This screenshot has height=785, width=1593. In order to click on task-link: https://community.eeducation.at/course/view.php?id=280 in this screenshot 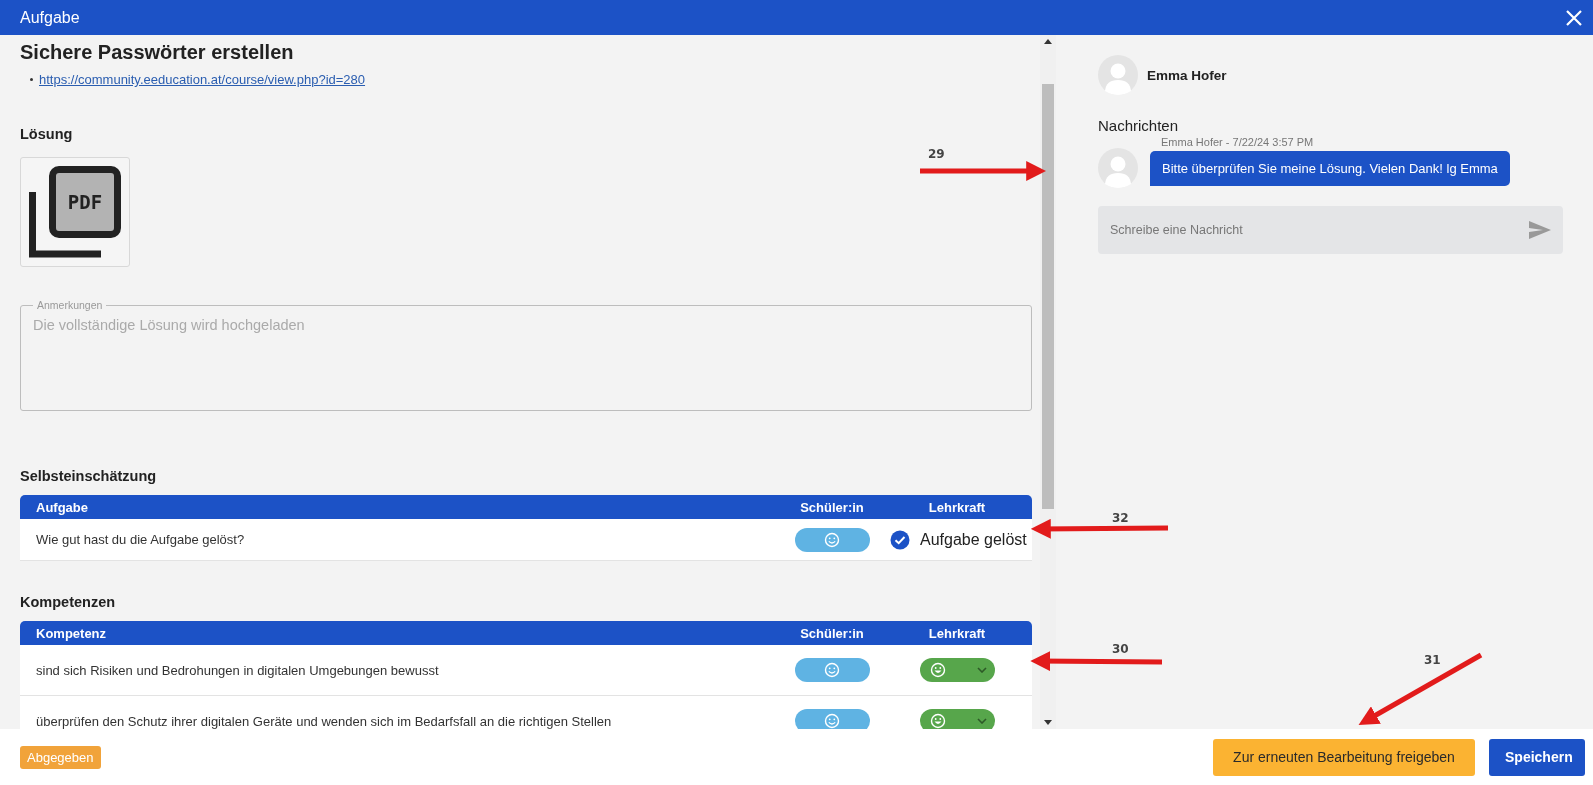, I will do `click(202, 79)`.